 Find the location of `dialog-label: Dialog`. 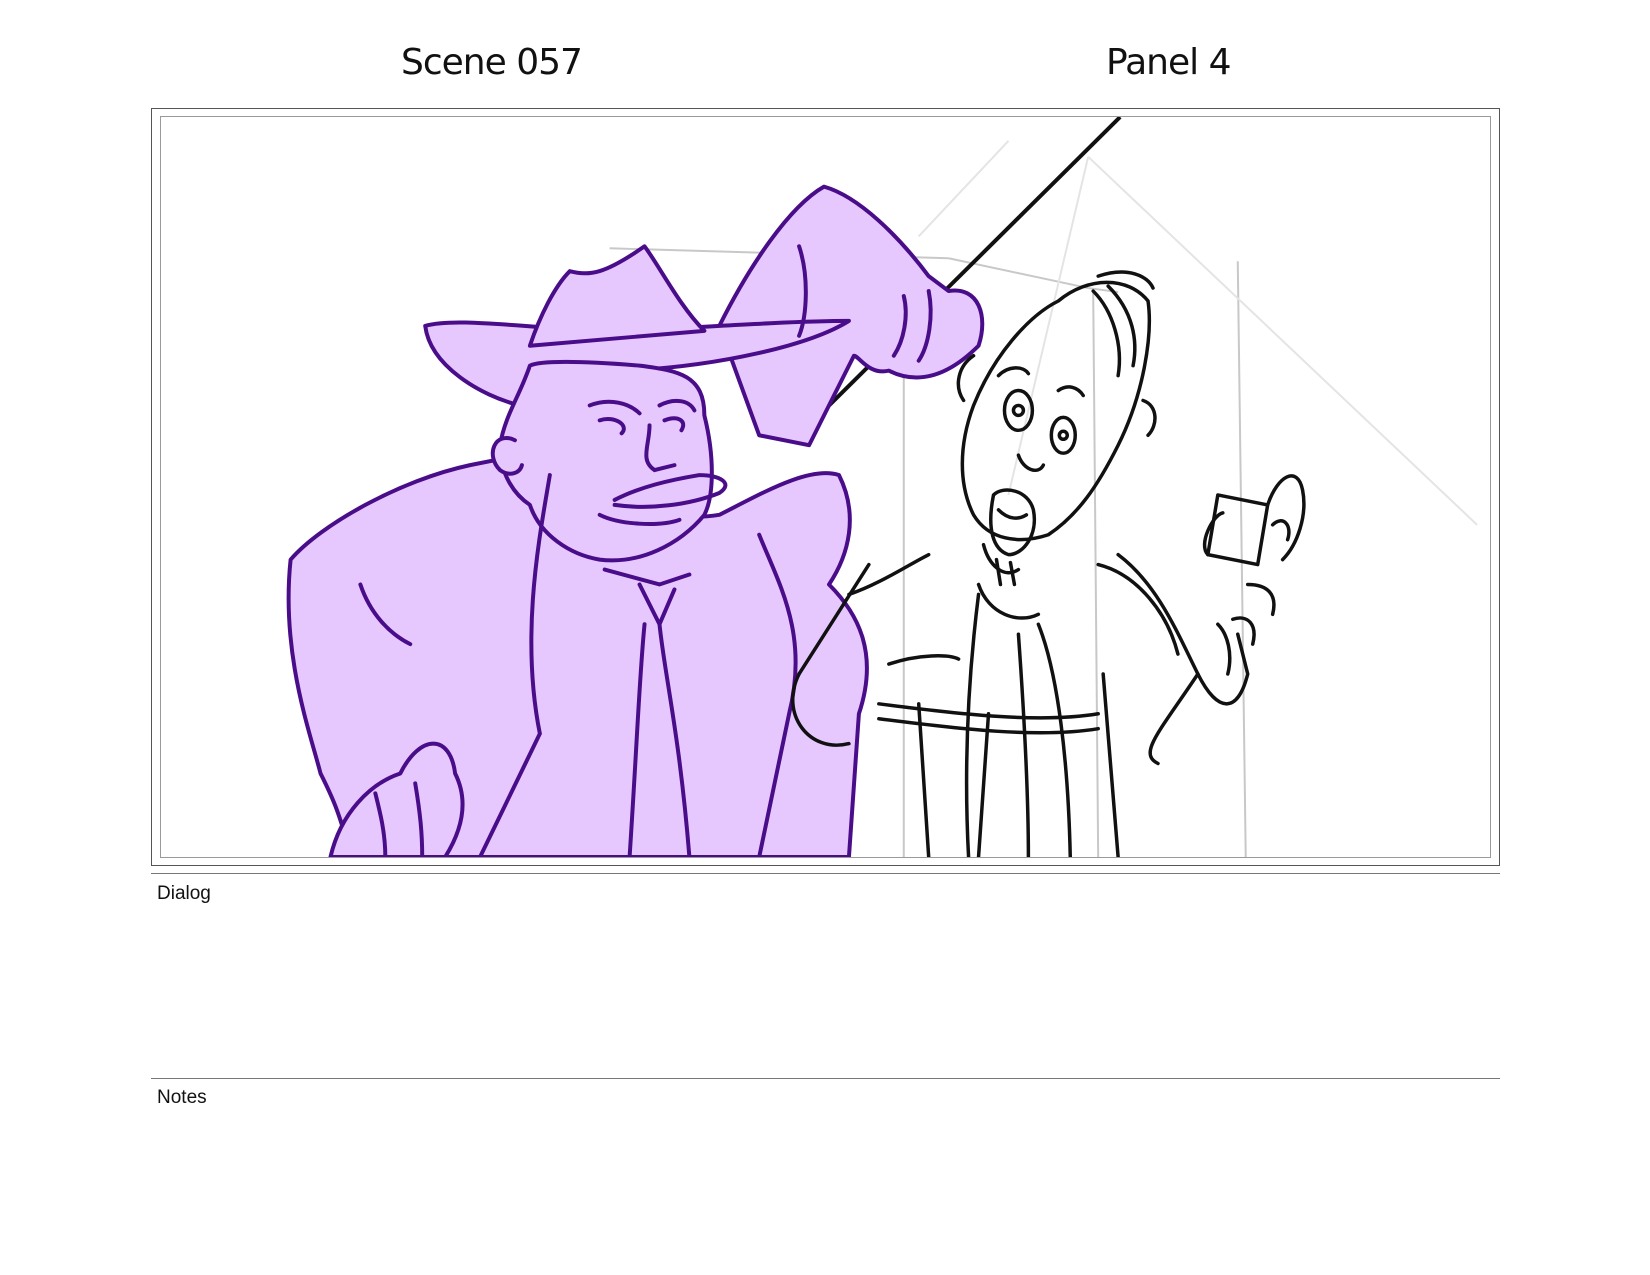

dialog-label: Dialog is located at coordinates (184, 893).